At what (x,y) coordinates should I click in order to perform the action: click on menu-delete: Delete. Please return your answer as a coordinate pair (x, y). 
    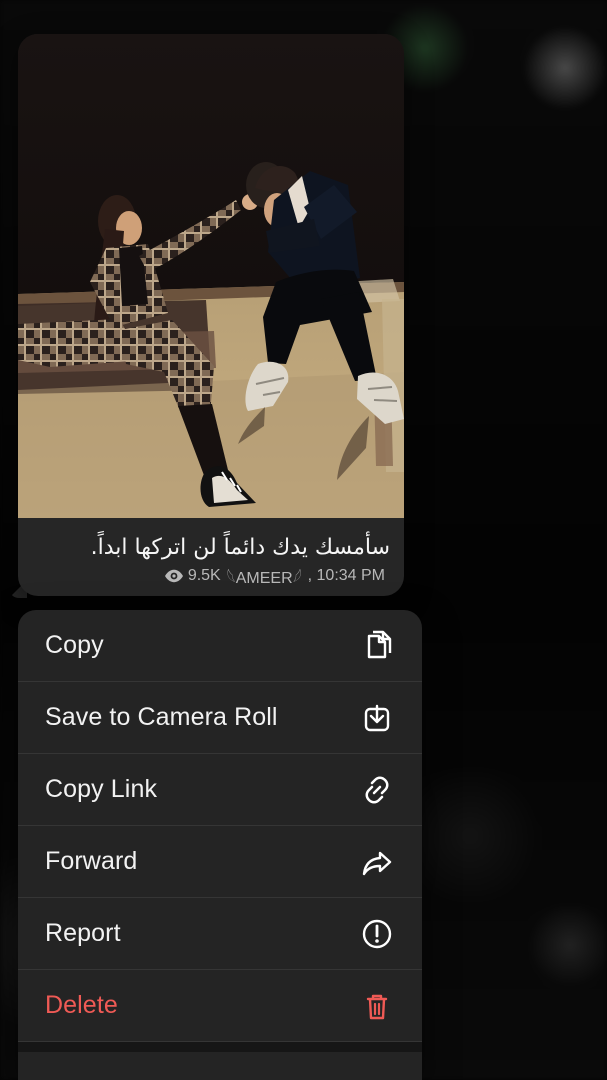
    Looking at the image, I should click on (220, 1006).